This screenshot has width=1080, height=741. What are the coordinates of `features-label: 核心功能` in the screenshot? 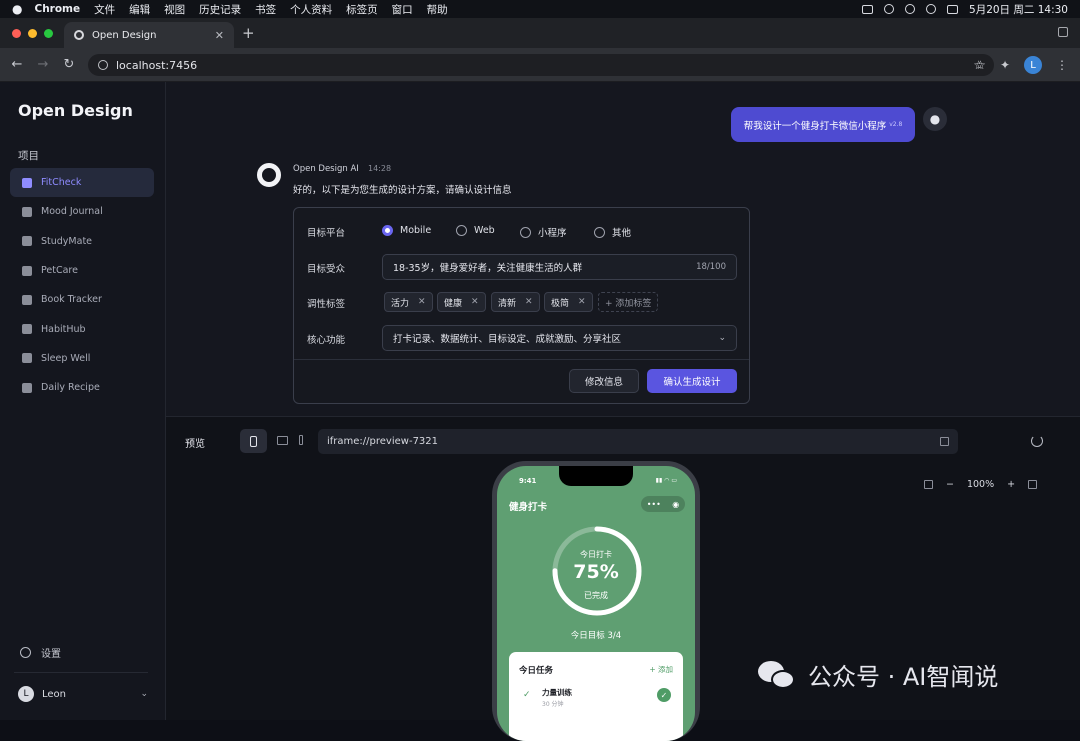 It's located at (326, 340).